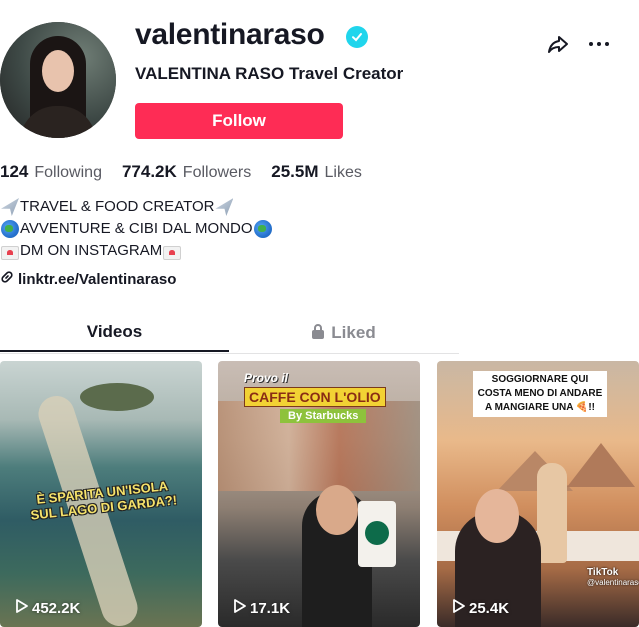 The width and height of the screenshot is (639, 627). I want to click on bio-text: DM ON INSTAGRAM, so click(91, 250).